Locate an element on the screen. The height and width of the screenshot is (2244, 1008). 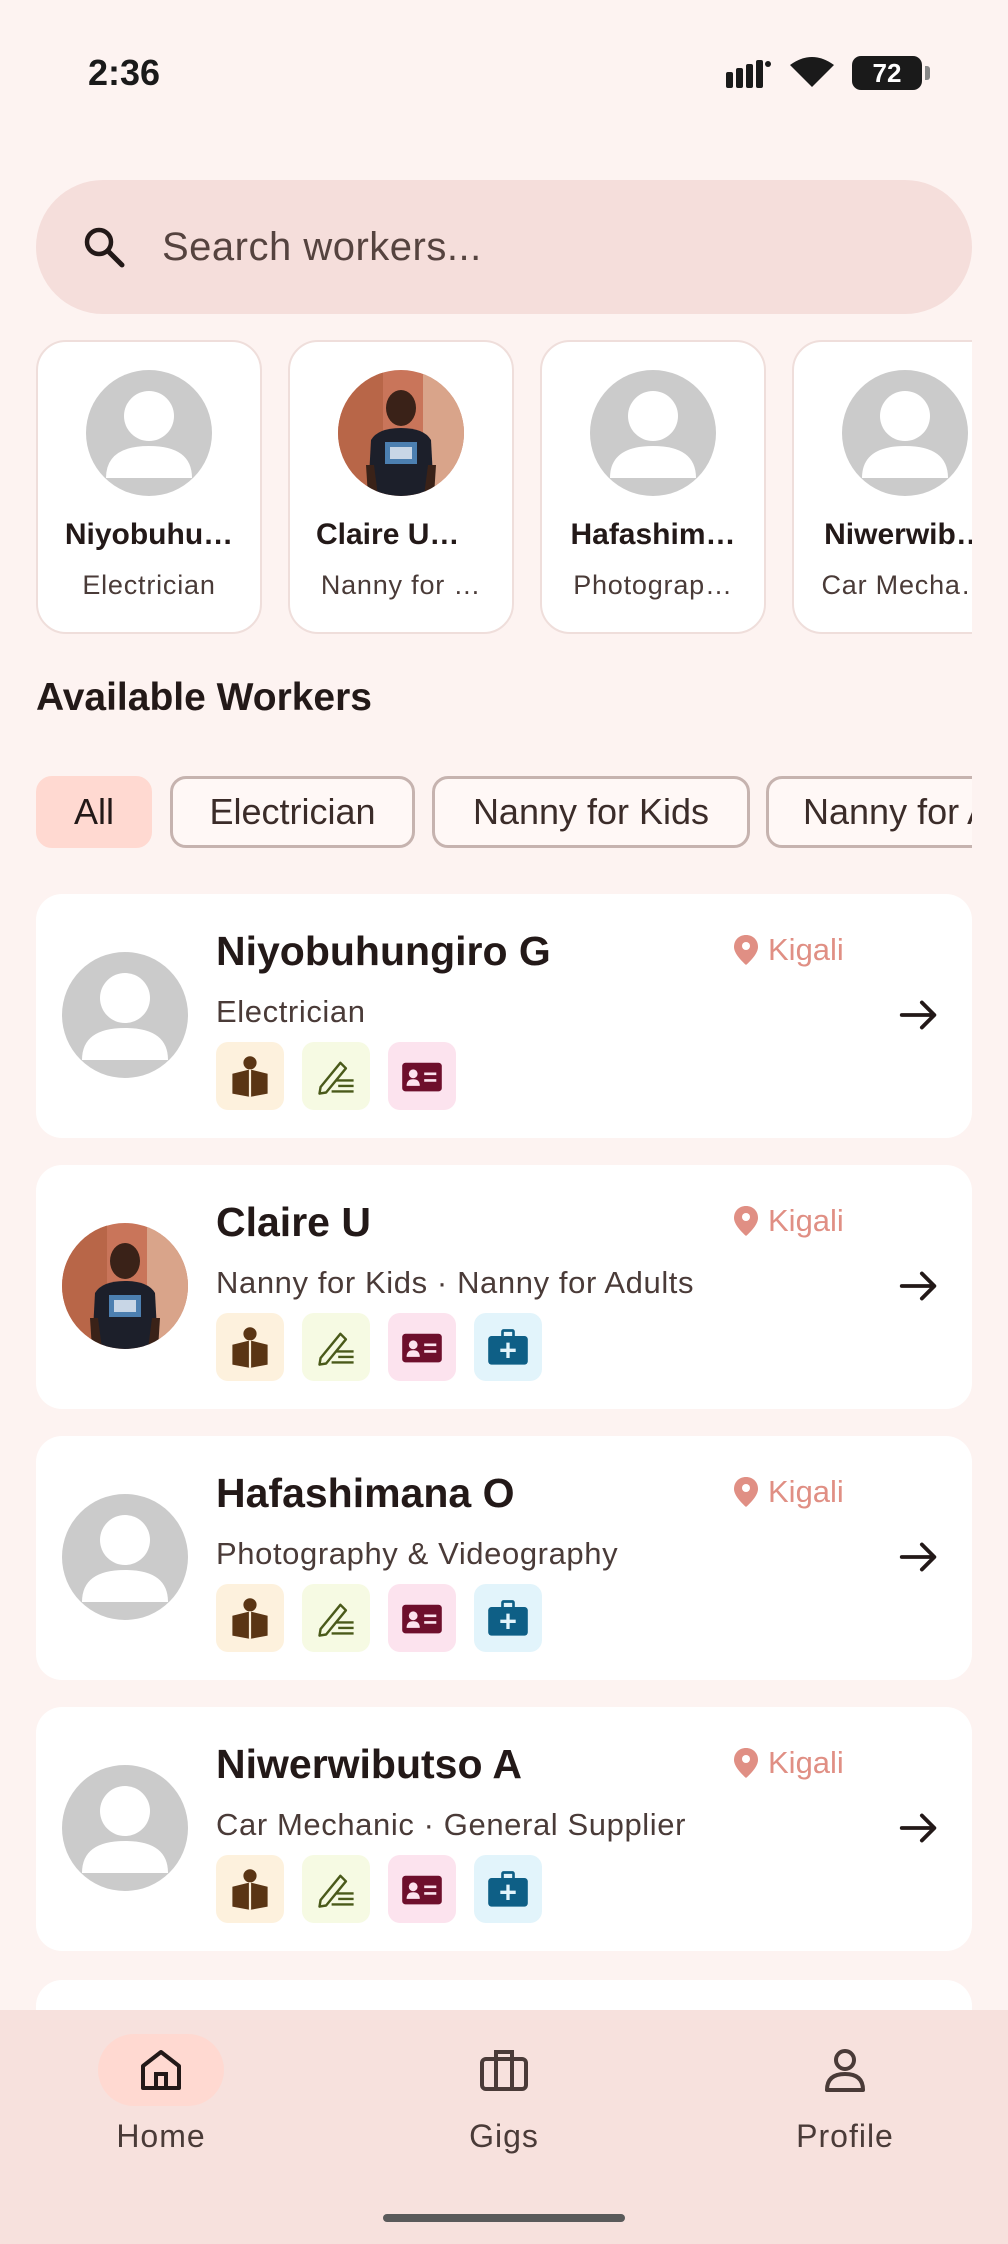
worker-name: Niyobuhungiro G is located at coordinates (383, 951).